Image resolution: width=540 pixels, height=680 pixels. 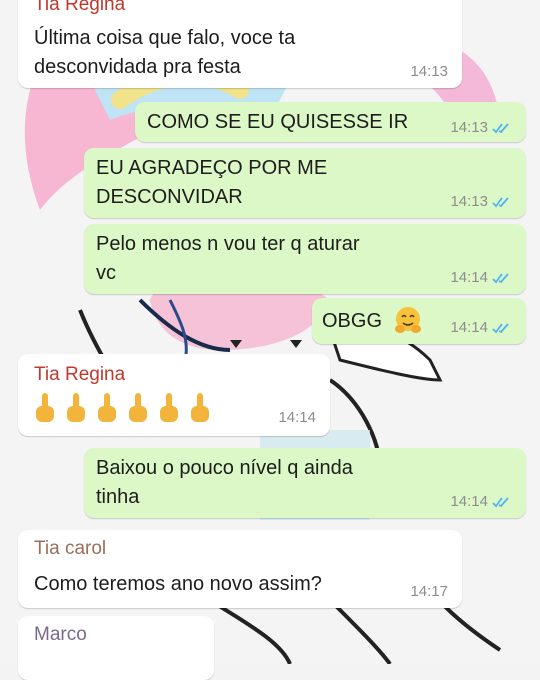 What do you see at coordinates (305, 183) in the screenshot?
I see `message-bubble-outgoing: EU AGRADEÇO POR ME DESCONVIDAR 14:13` at bounding box center [305, 183].